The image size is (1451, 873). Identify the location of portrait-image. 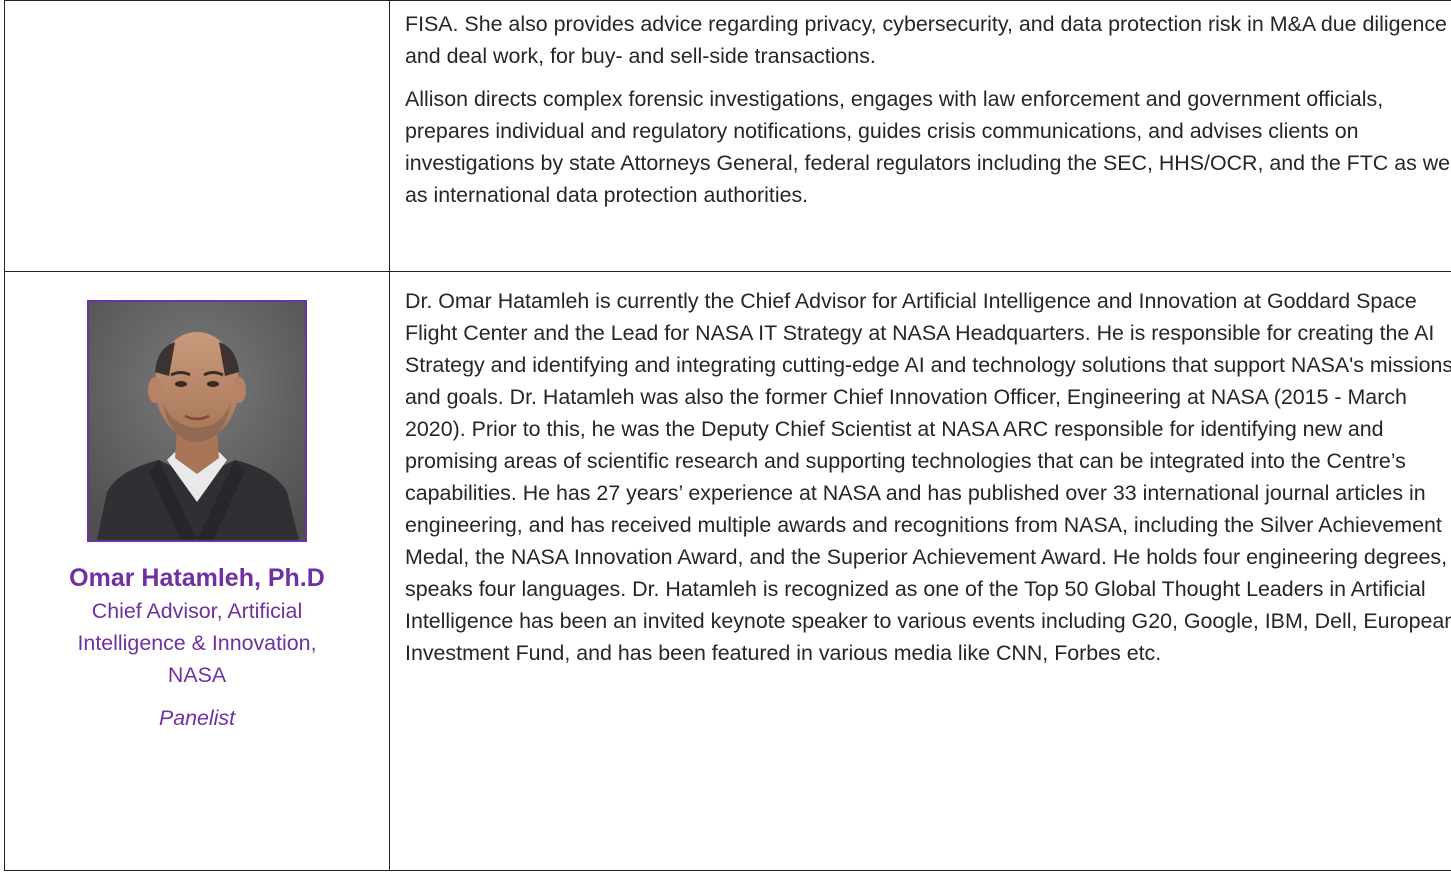
(197, 421).